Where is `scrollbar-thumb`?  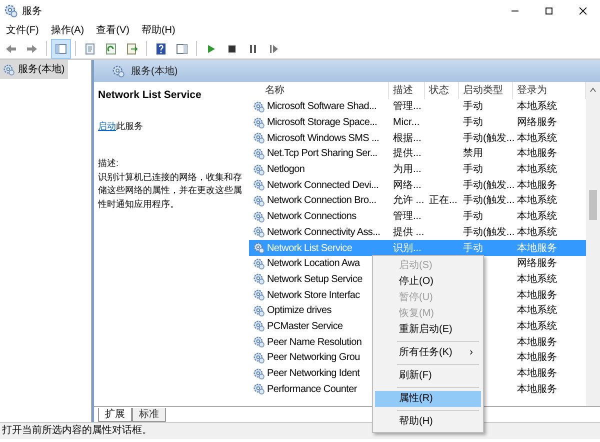 scrollbar-thumb is located at coordinates (593, 205).